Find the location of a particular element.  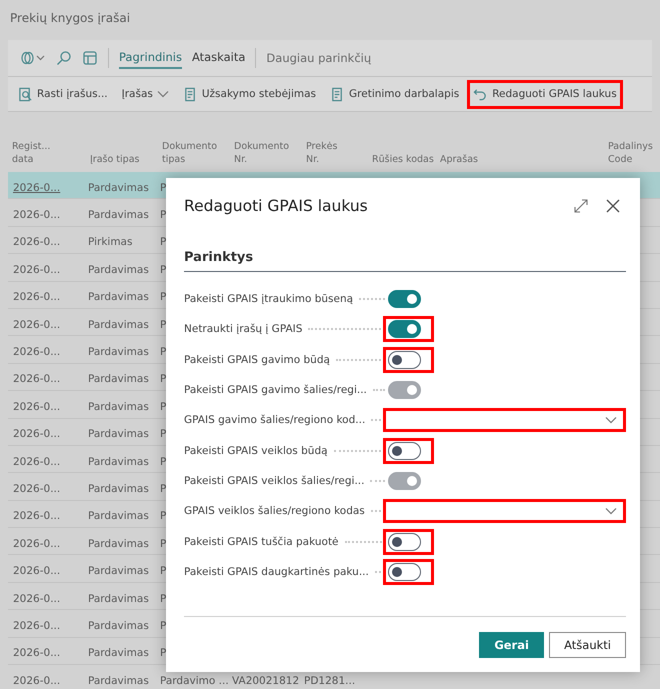

page-title: Prekių knygos įrašai is located at coordinates (70, 18).